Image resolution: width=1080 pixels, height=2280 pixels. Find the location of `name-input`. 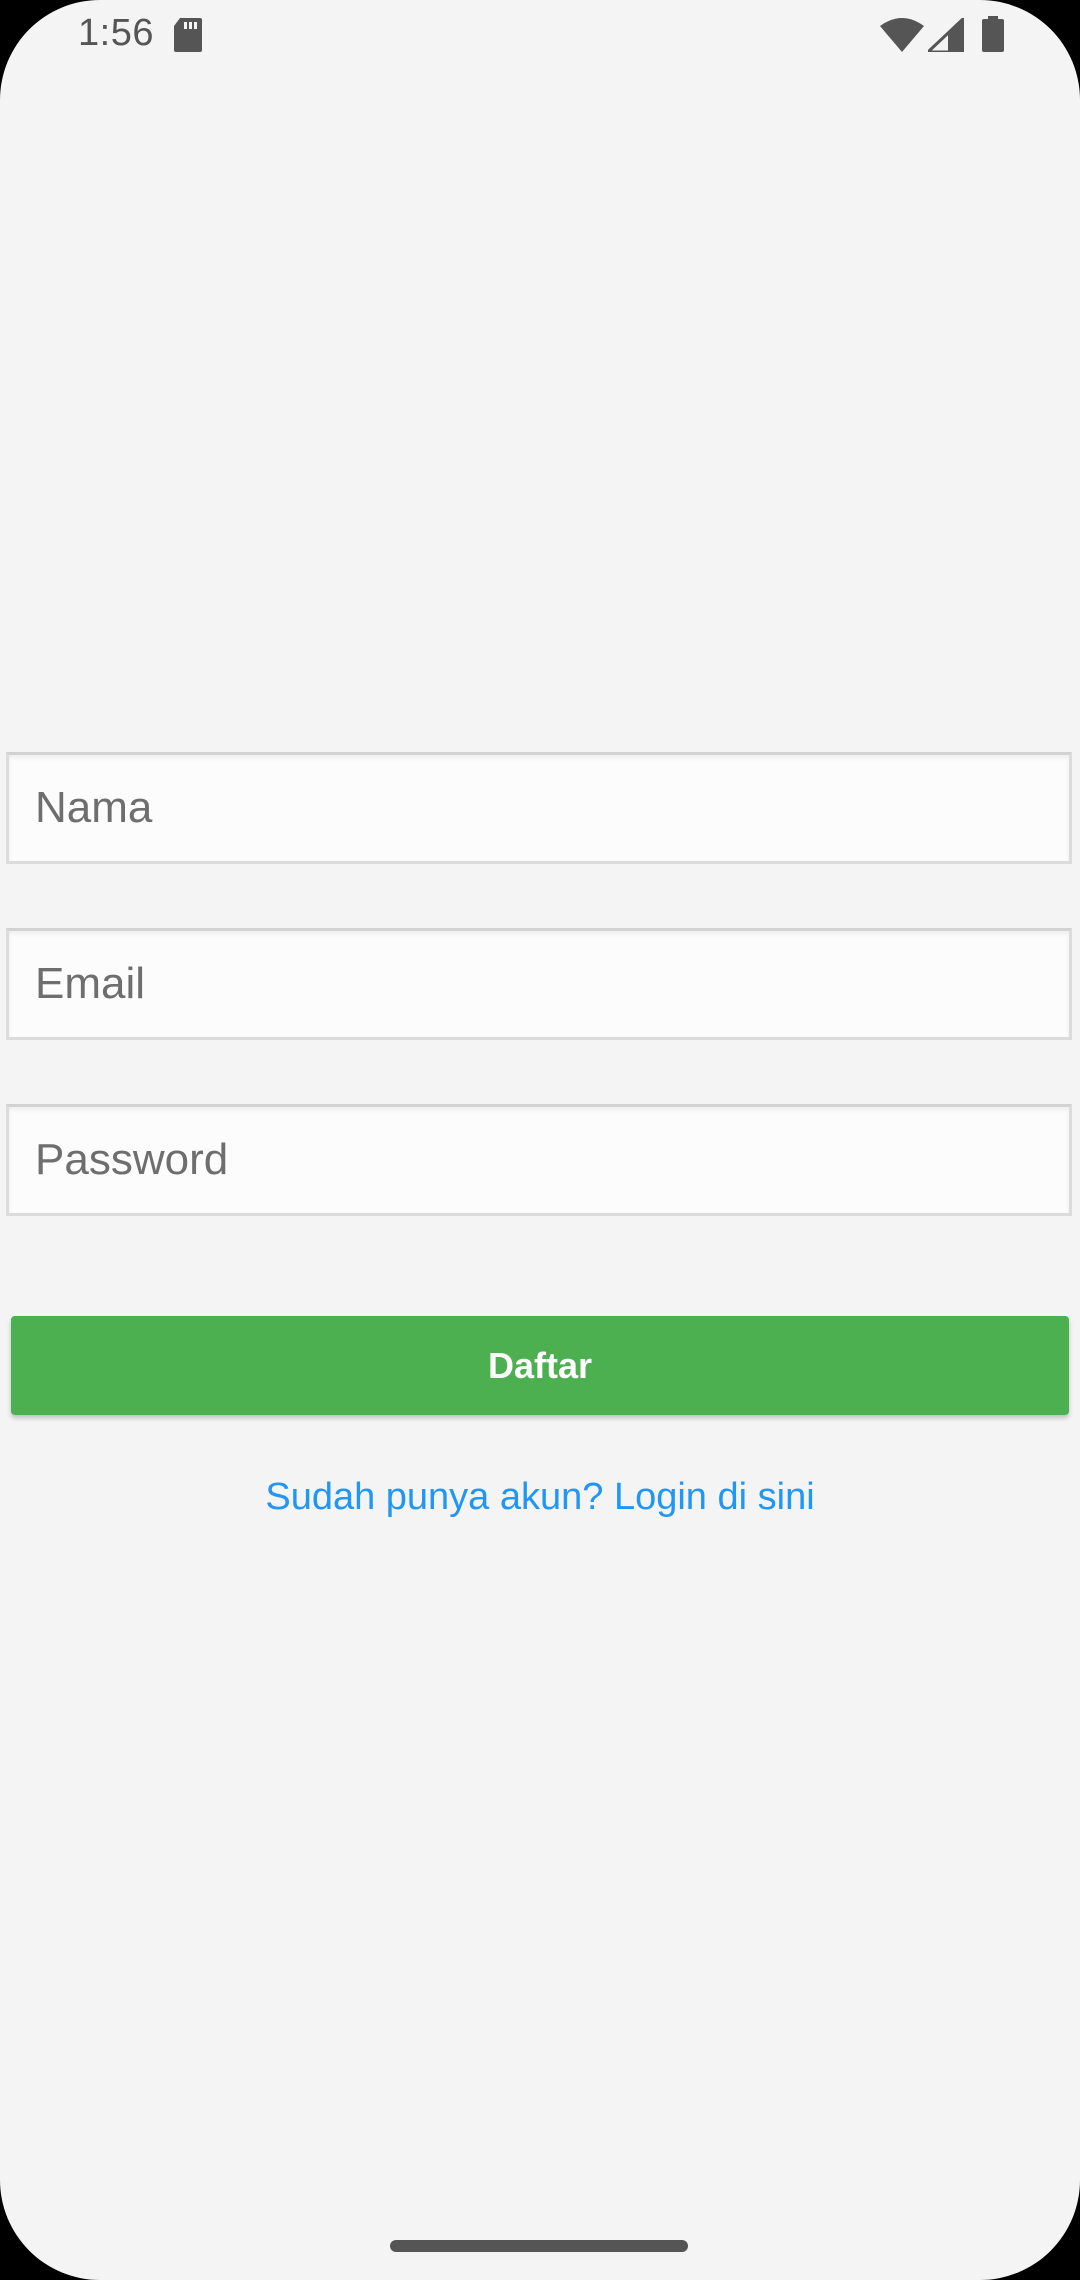

name-input is located at coordinates (539, 808).